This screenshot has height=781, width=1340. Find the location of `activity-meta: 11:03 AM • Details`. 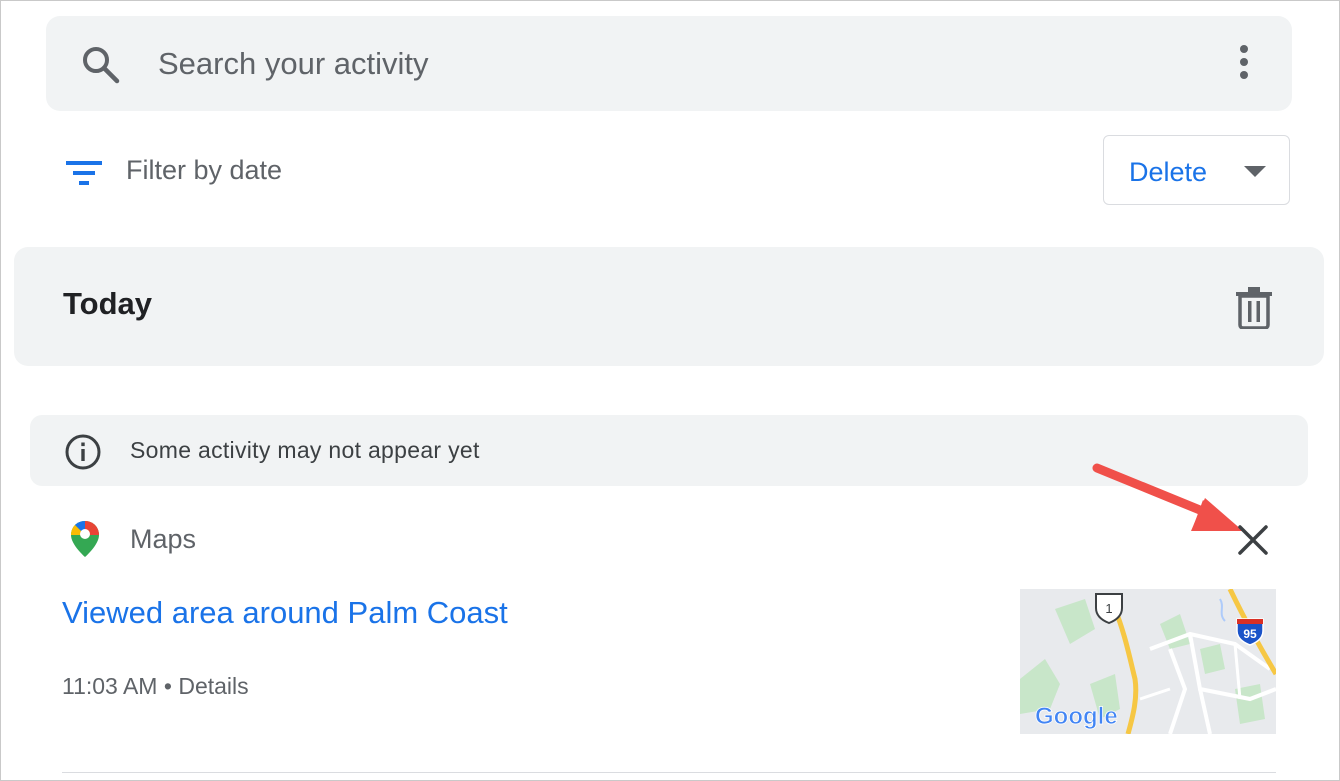

activity-meta: 11:03 AM • Details is located at coordinates (155, 686).